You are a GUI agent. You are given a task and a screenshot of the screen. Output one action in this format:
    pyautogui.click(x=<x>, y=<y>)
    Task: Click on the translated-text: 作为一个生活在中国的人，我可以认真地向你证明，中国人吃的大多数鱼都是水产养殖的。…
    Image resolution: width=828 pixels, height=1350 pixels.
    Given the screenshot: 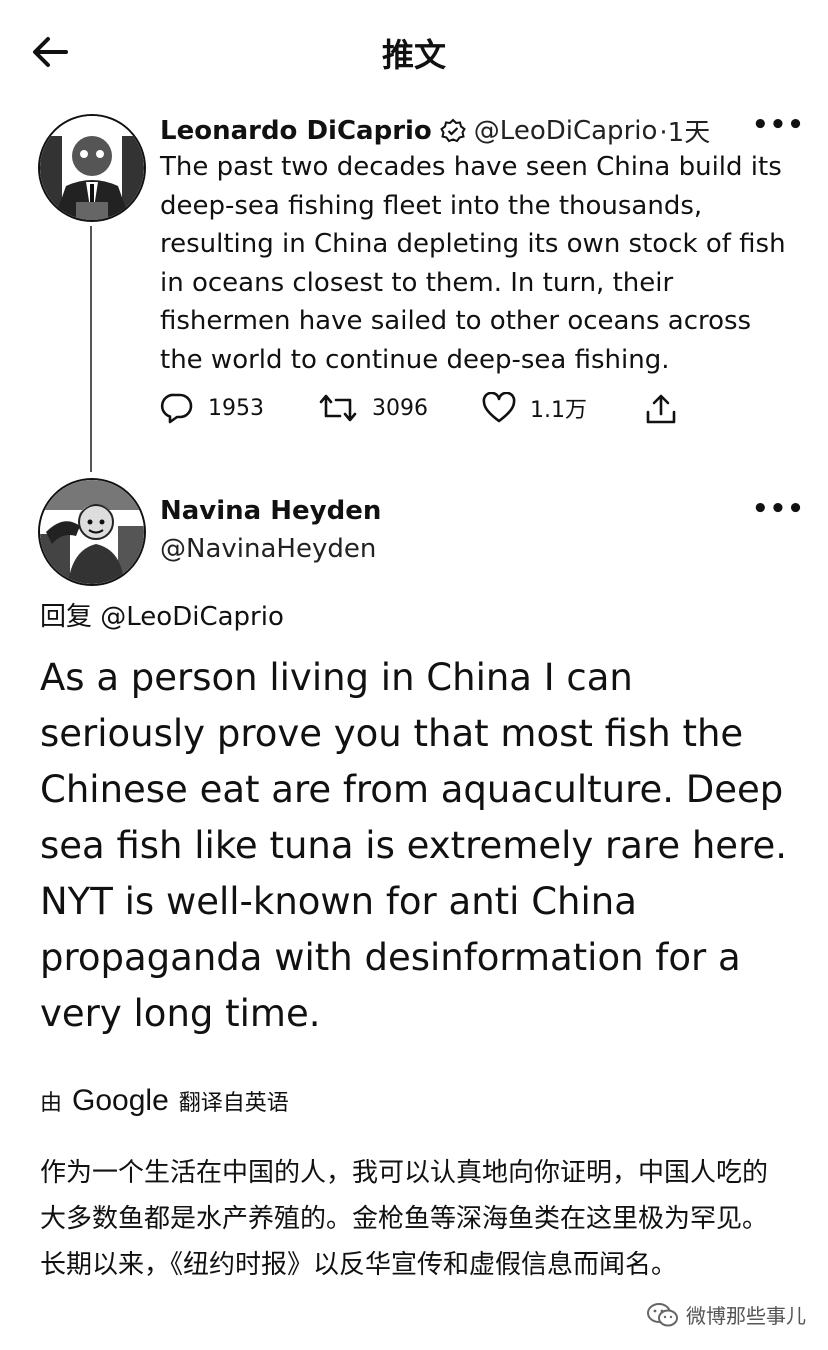 What is the action you would take?
    pyautogui.click(x=404, y=1219)
    